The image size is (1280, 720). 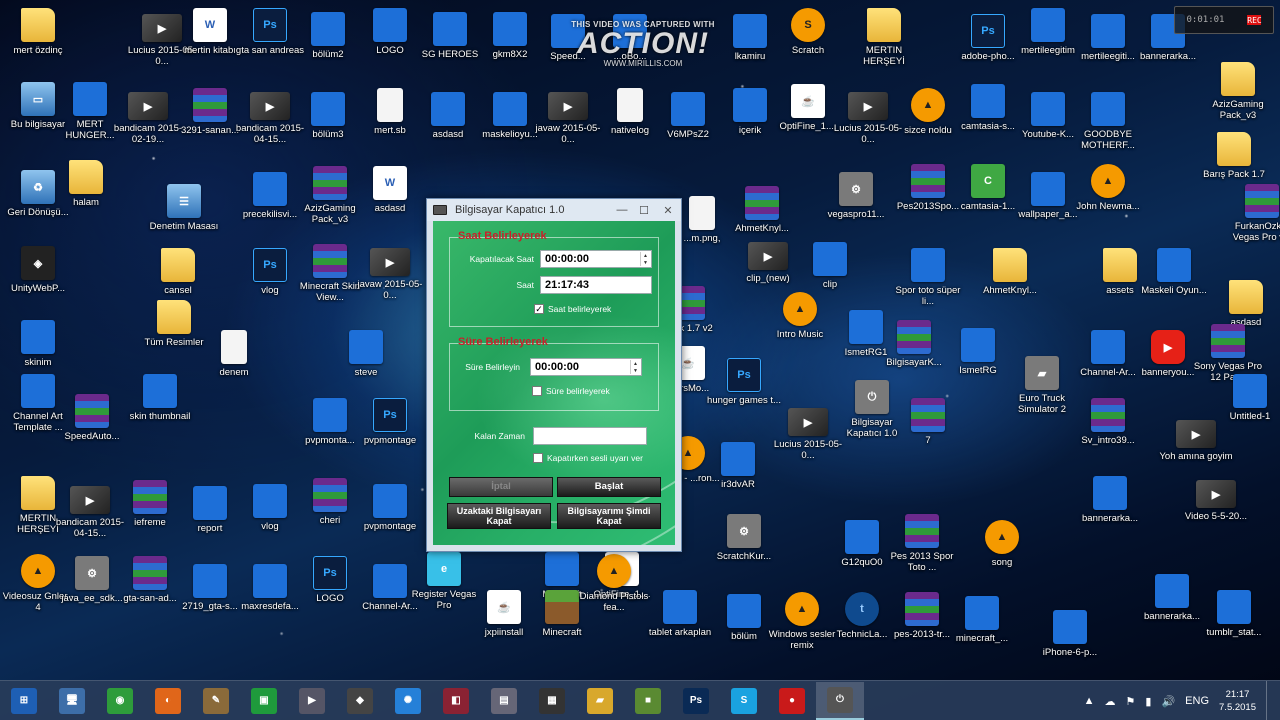 What do you see at coordinates (1196, 441) in the screenshot?
I see `desktop-icon: ▶ Yoh amına goyim` at bounding box center [1196, 441].